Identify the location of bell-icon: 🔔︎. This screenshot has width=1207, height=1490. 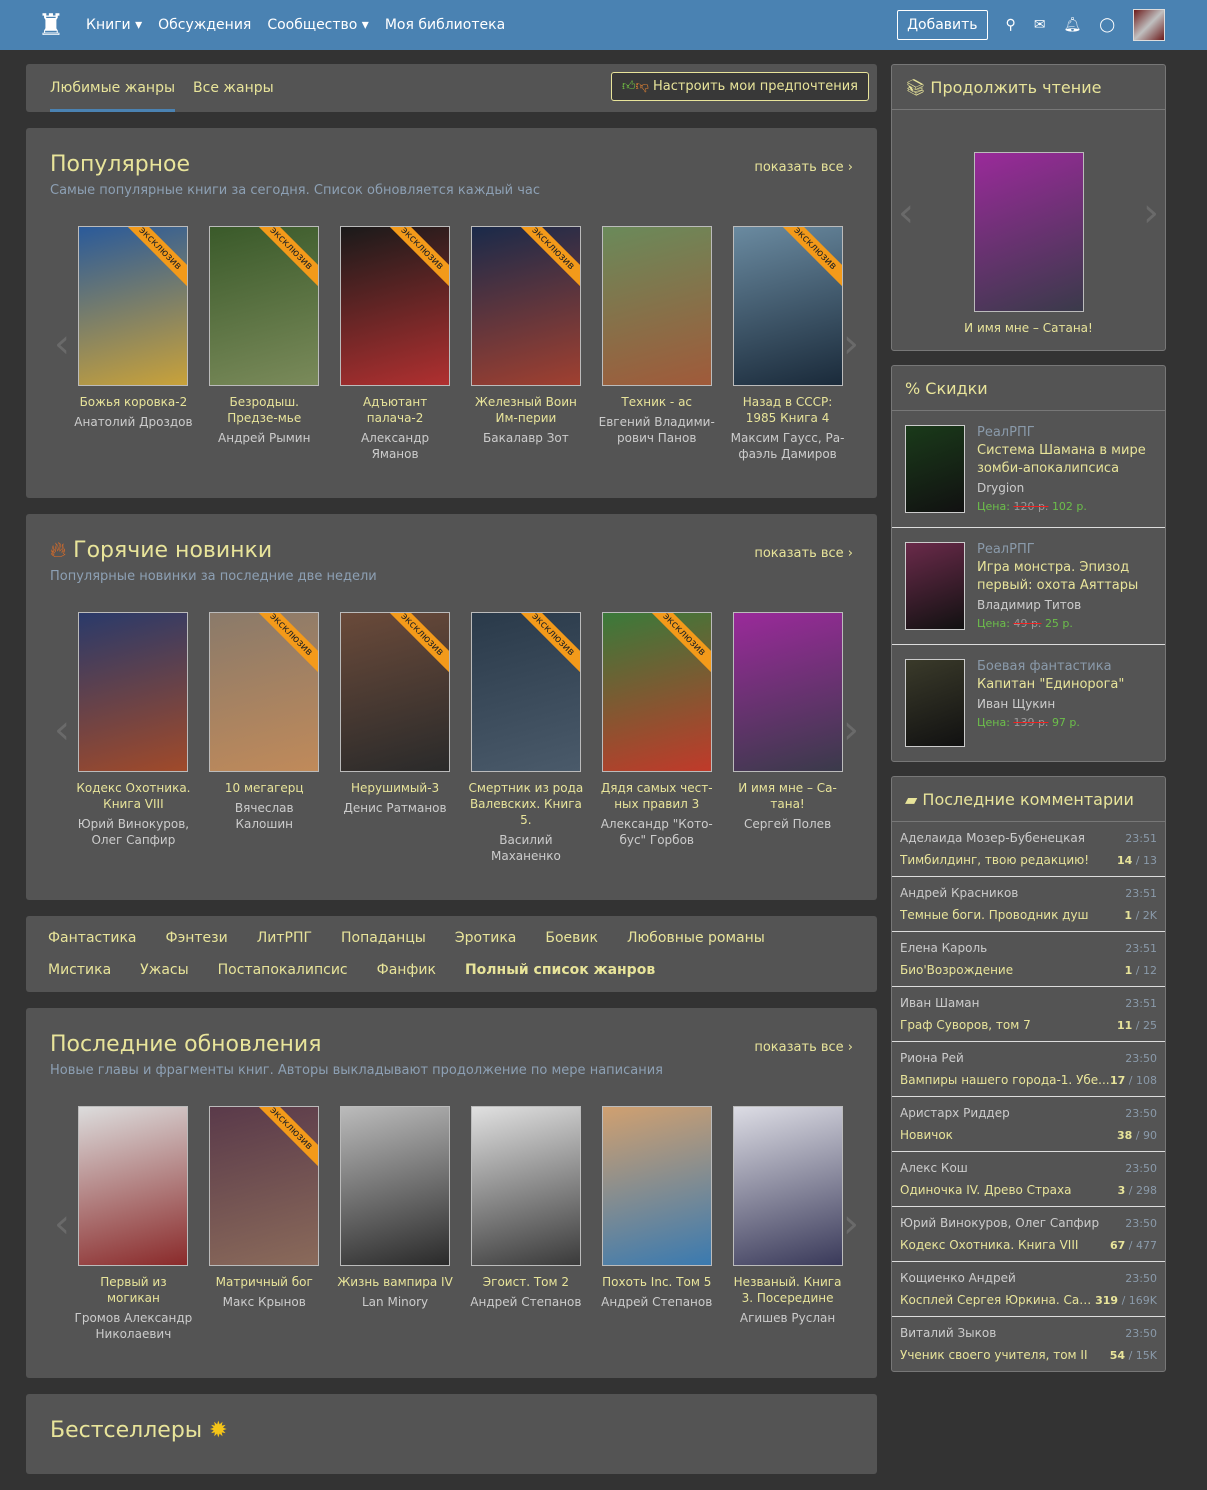
(1073, 25).